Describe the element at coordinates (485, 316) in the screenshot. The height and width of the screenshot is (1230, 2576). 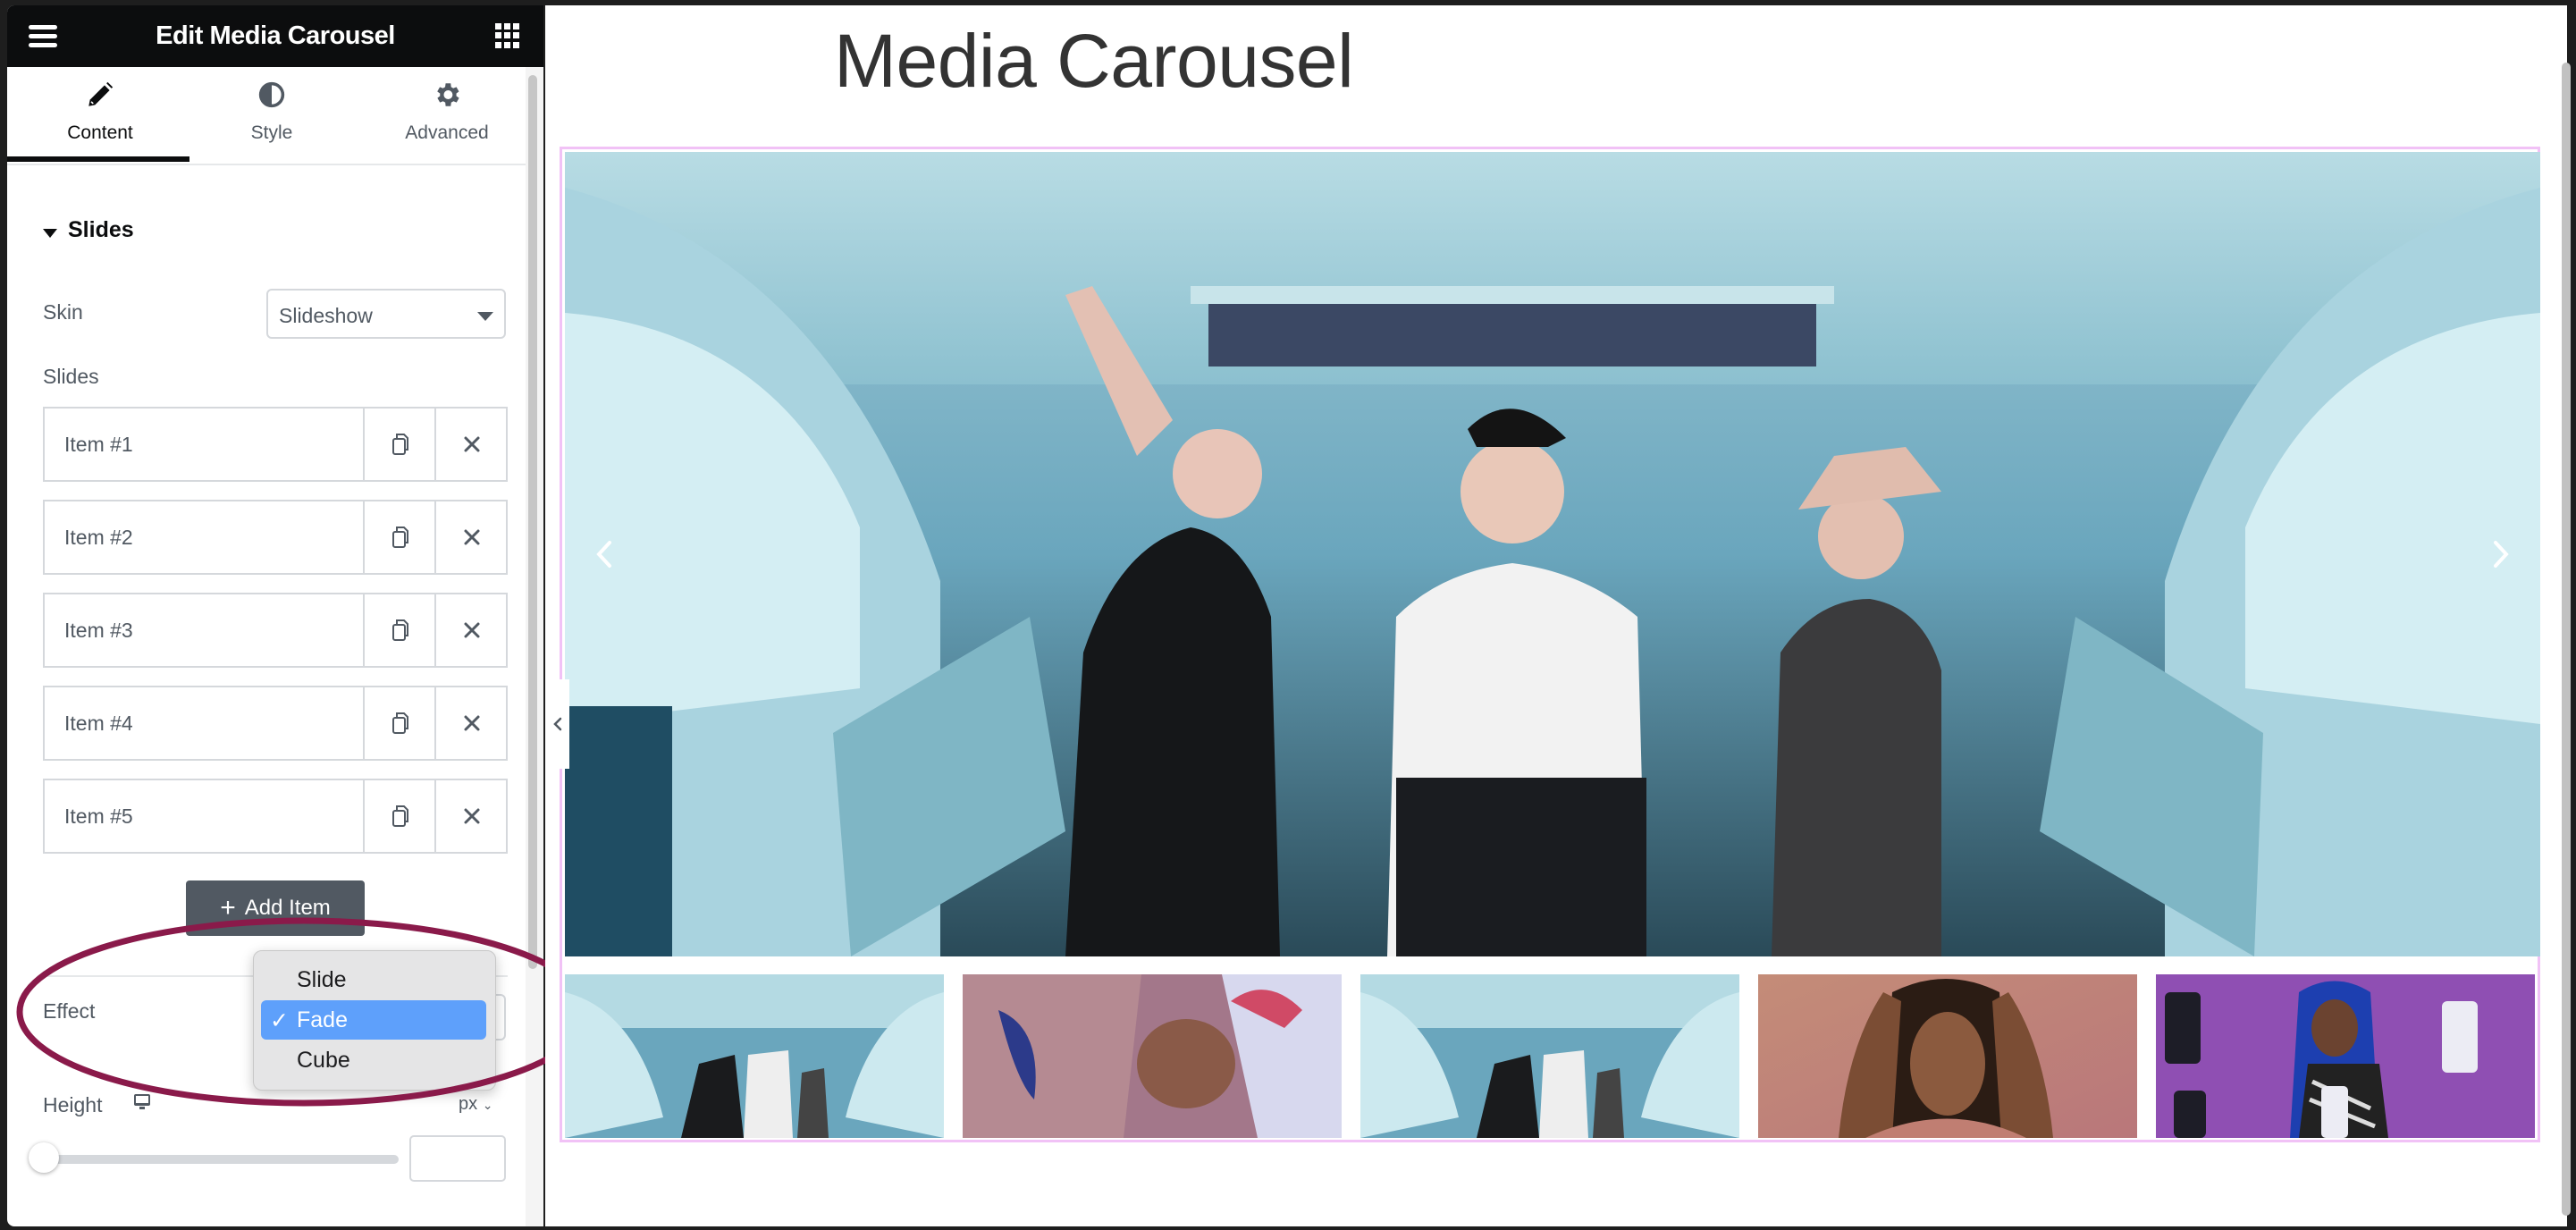
I see `chevron-down-icon` at that location.